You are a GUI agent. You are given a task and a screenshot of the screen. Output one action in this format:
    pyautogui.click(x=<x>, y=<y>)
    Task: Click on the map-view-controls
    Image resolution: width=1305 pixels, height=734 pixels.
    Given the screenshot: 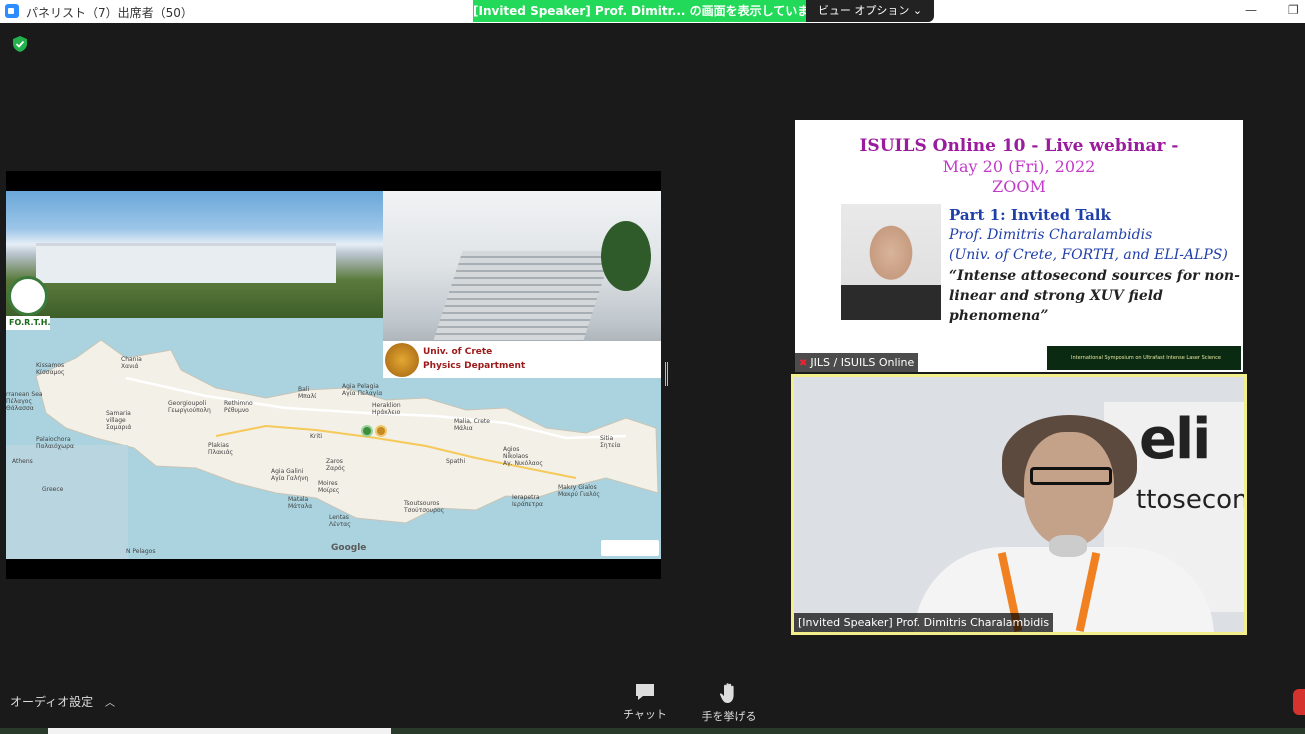 What is the action you would take?
    pyautogui.click(x=630, y=548)
    